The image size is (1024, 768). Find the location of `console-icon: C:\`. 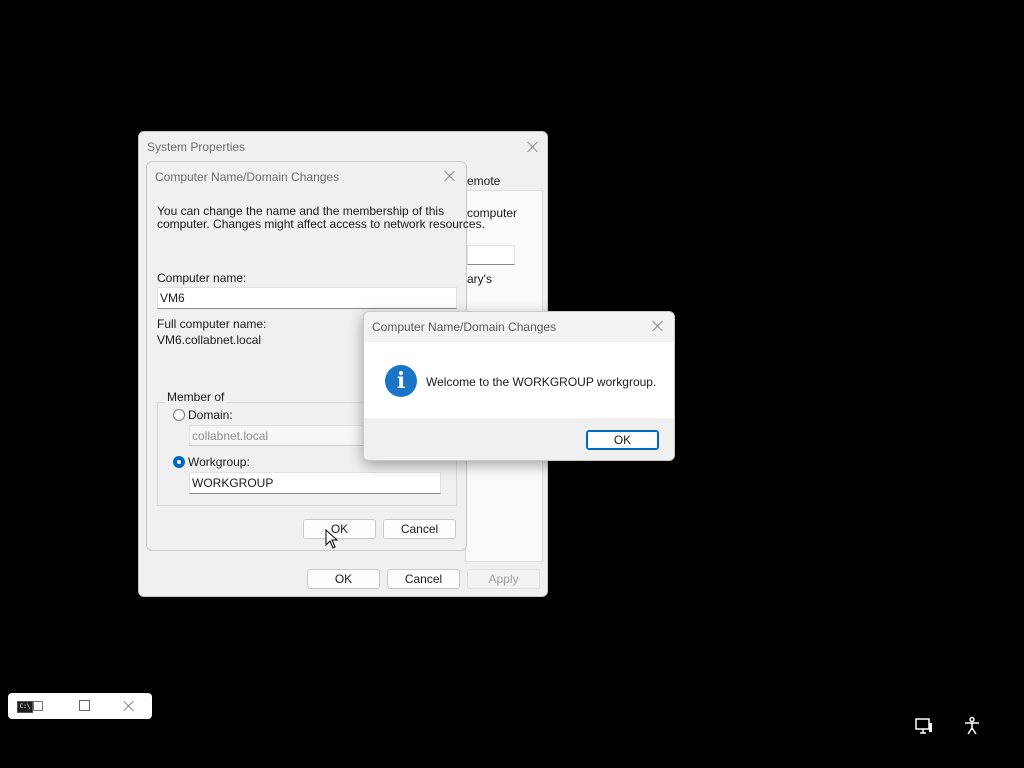

console-icon: C:\ is located at coordinates (25, 707).